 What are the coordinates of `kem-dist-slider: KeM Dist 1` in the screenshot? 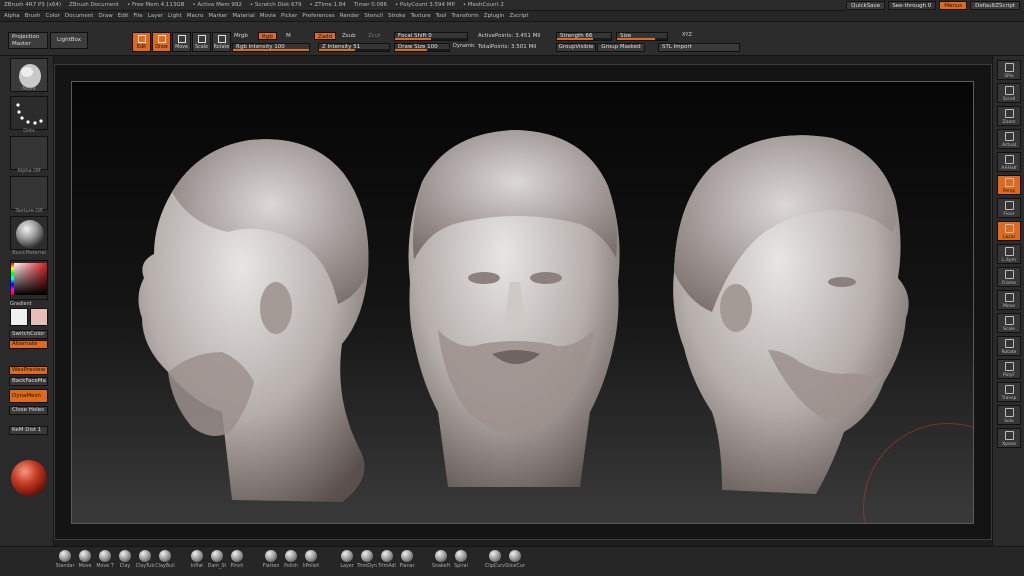 It's located at (28, 430).